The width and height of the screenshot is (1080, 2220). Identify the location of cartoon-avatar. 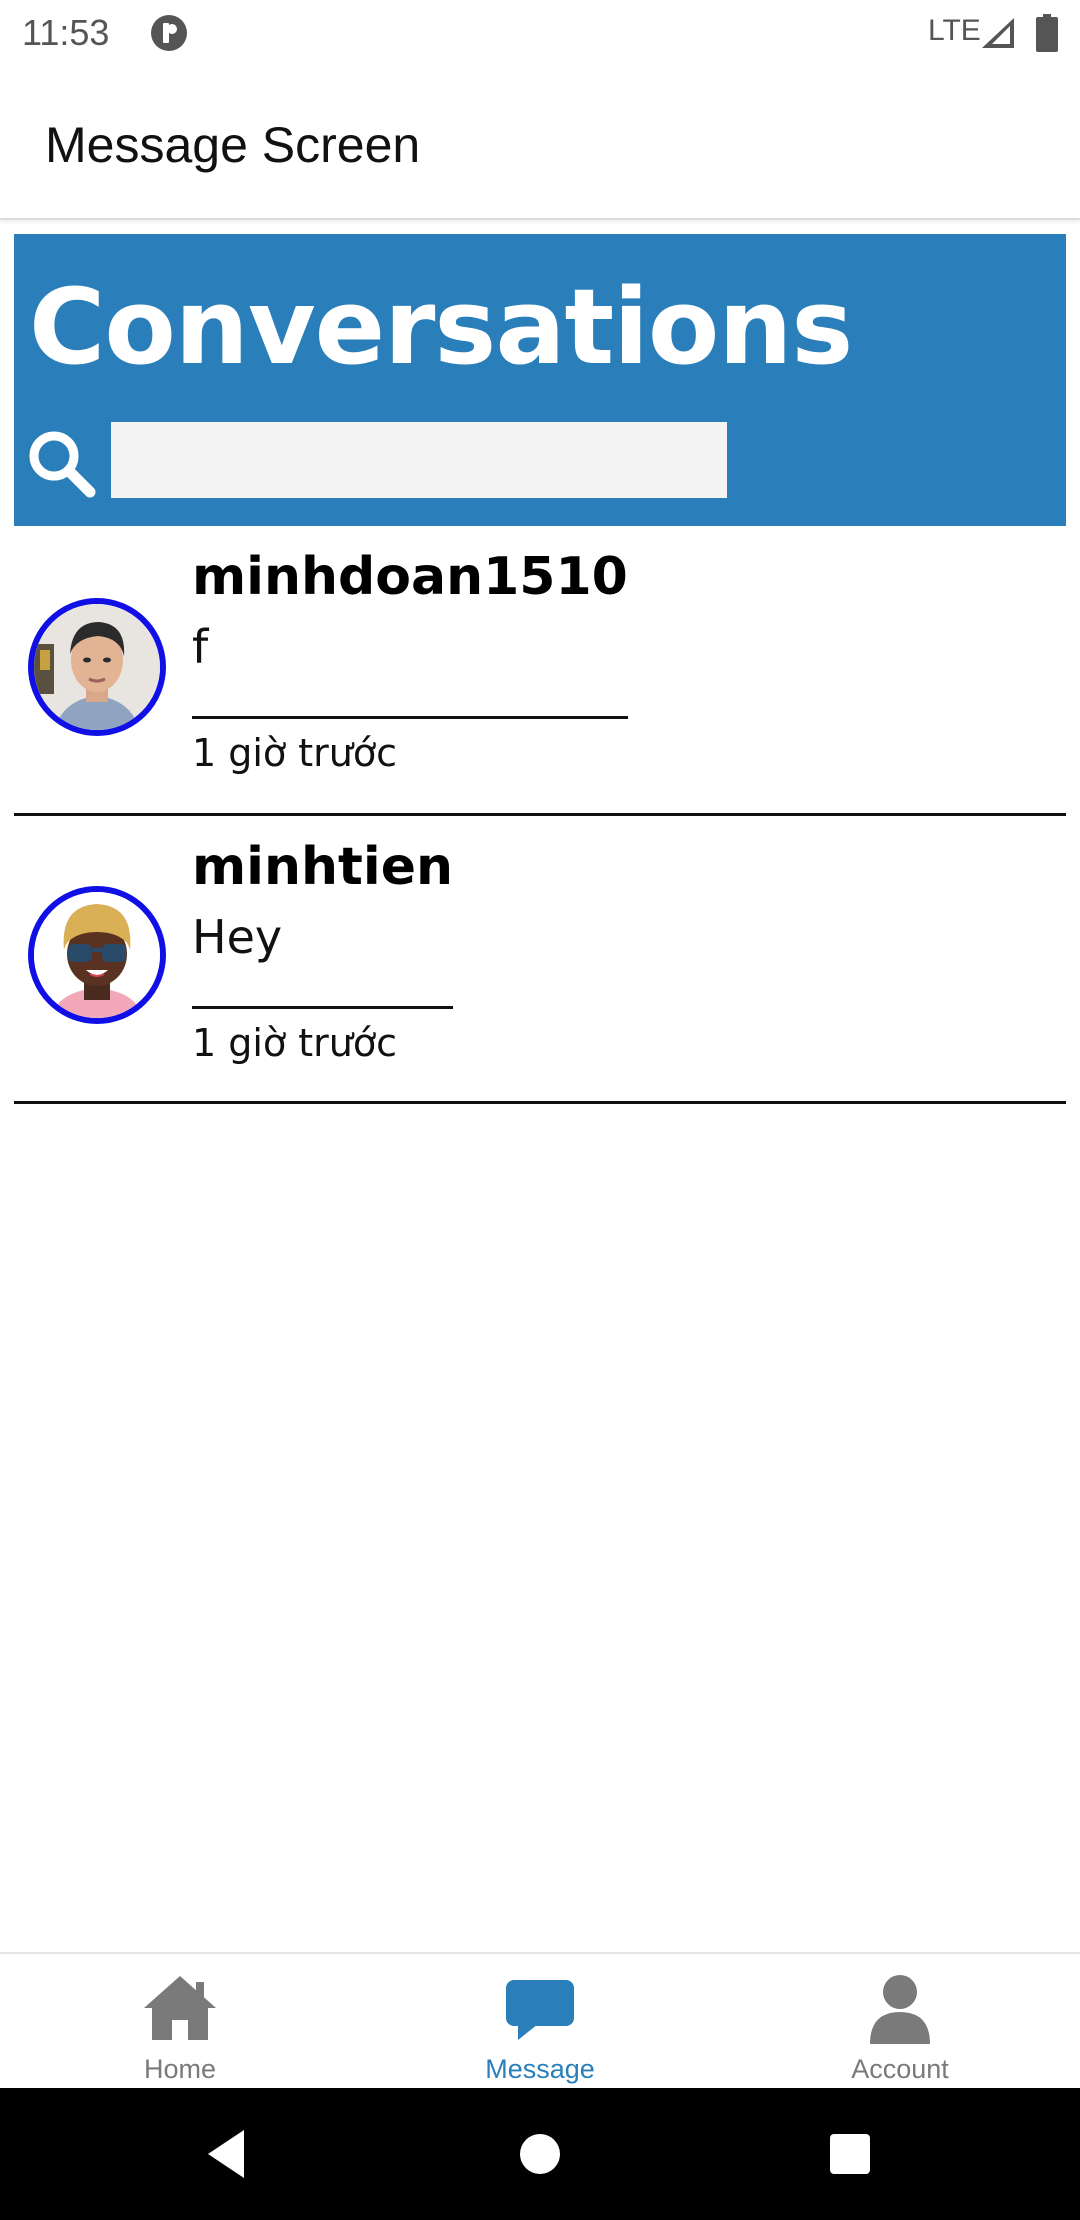
(97, 955).